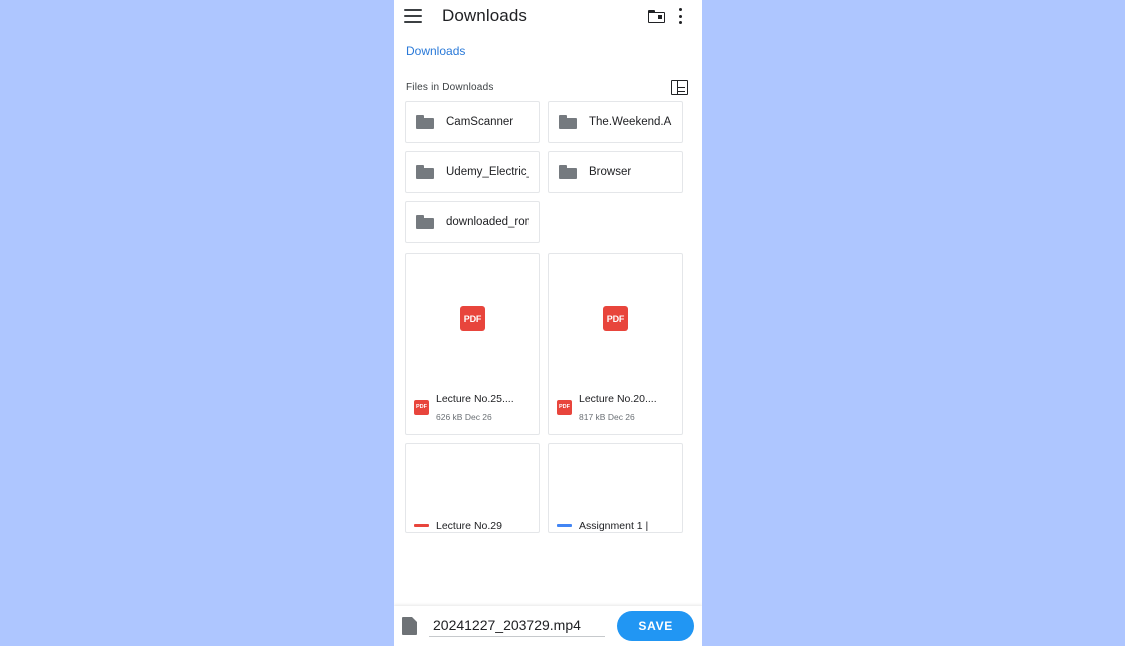 The image size is (1125, 646). Describe the element at coordinates (409, 626) in the screenshot. I see `document-icon` at that location.